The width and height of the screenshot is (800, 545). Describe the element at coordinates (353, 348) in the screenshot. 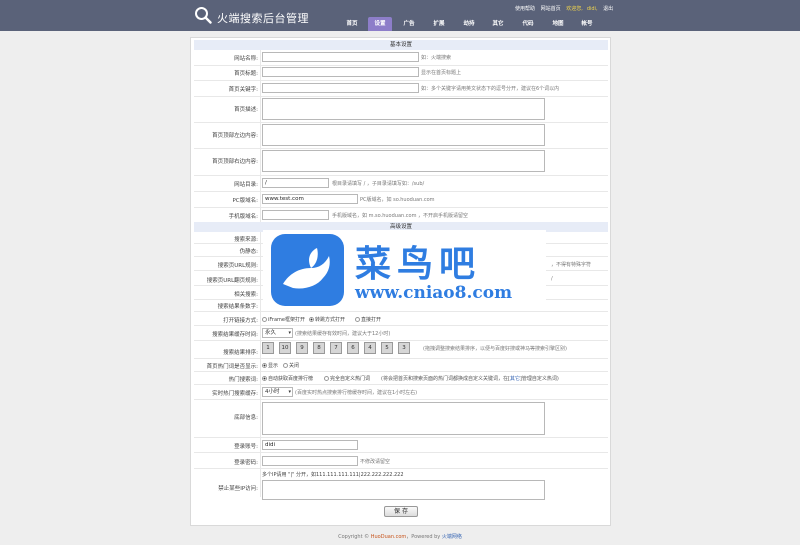

I see `rank-item: 6` at that location.